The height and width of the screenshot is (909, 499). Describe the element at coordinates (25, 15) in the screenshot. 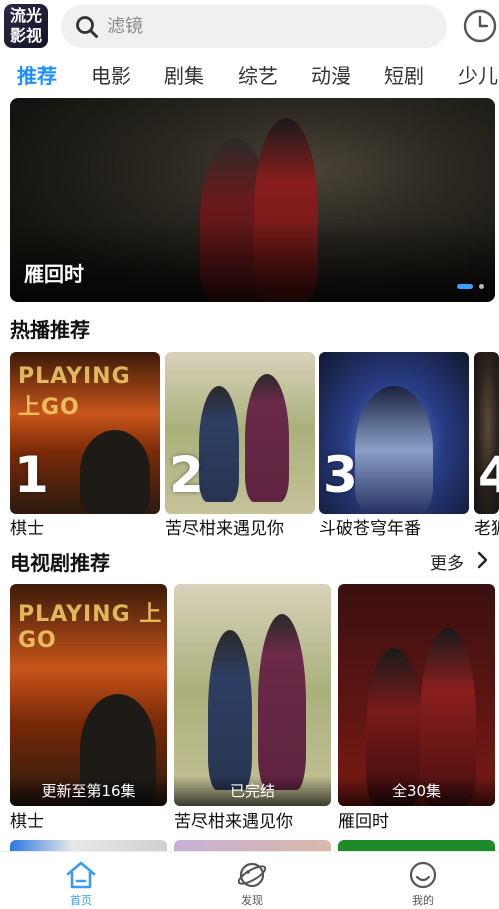

I see `logo-line-1: 流光` at that location.